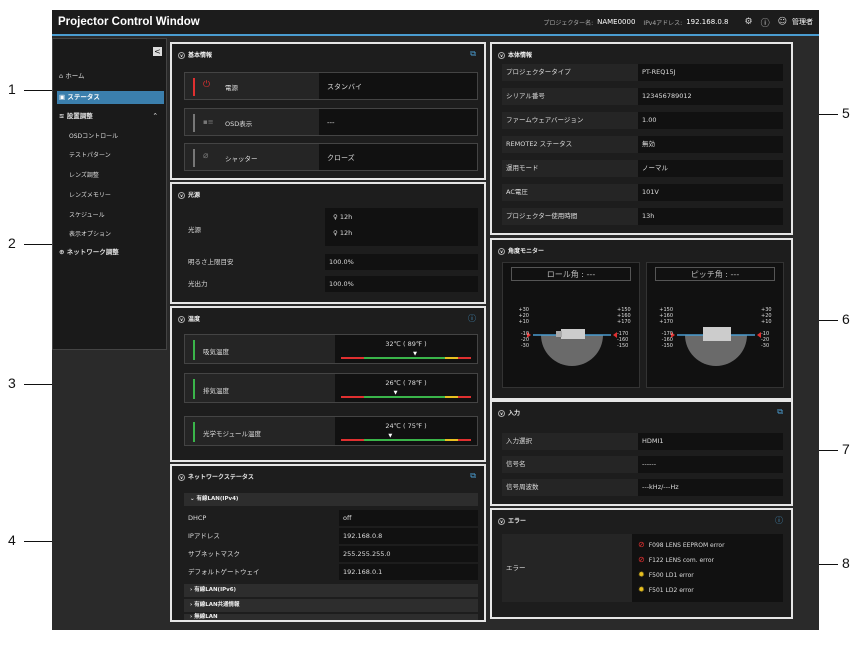 The image size is (857, 650). Describe the element at coordinates (782, 22) in the screenshot. I see `user-icon: ☺` at that location.